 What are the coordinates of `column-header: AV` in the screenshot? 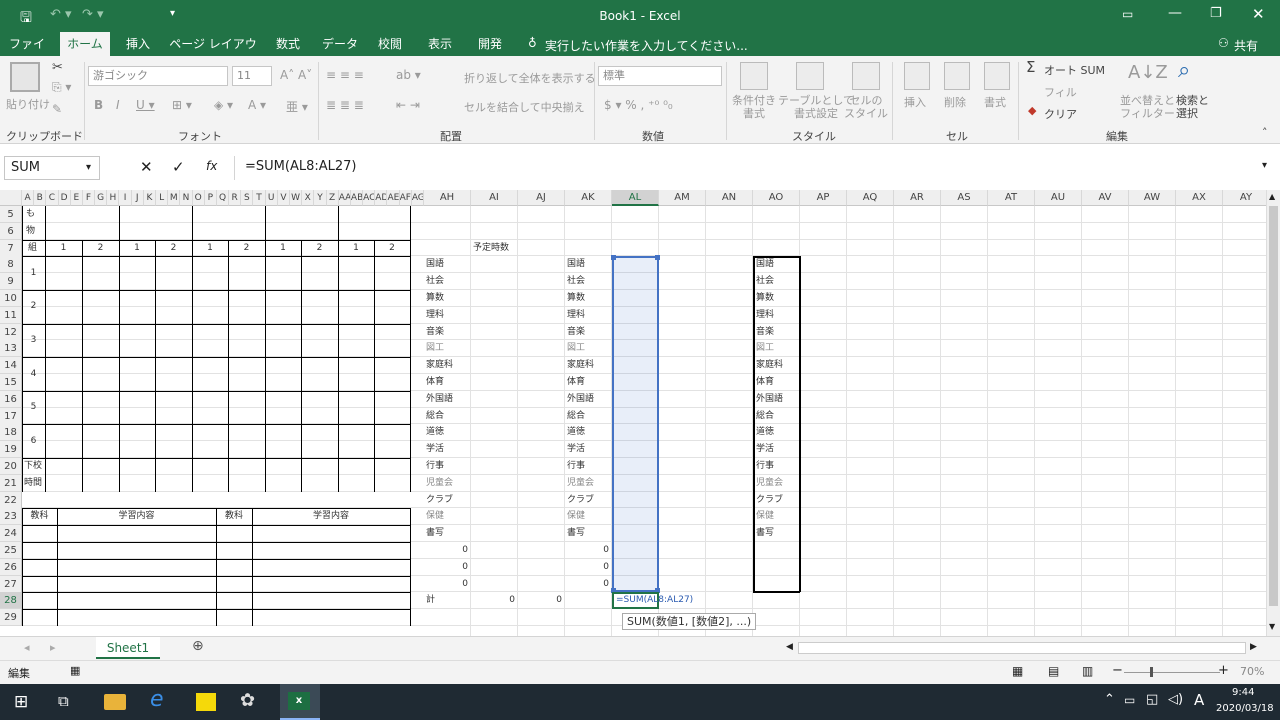 It's located at (1105, 198).